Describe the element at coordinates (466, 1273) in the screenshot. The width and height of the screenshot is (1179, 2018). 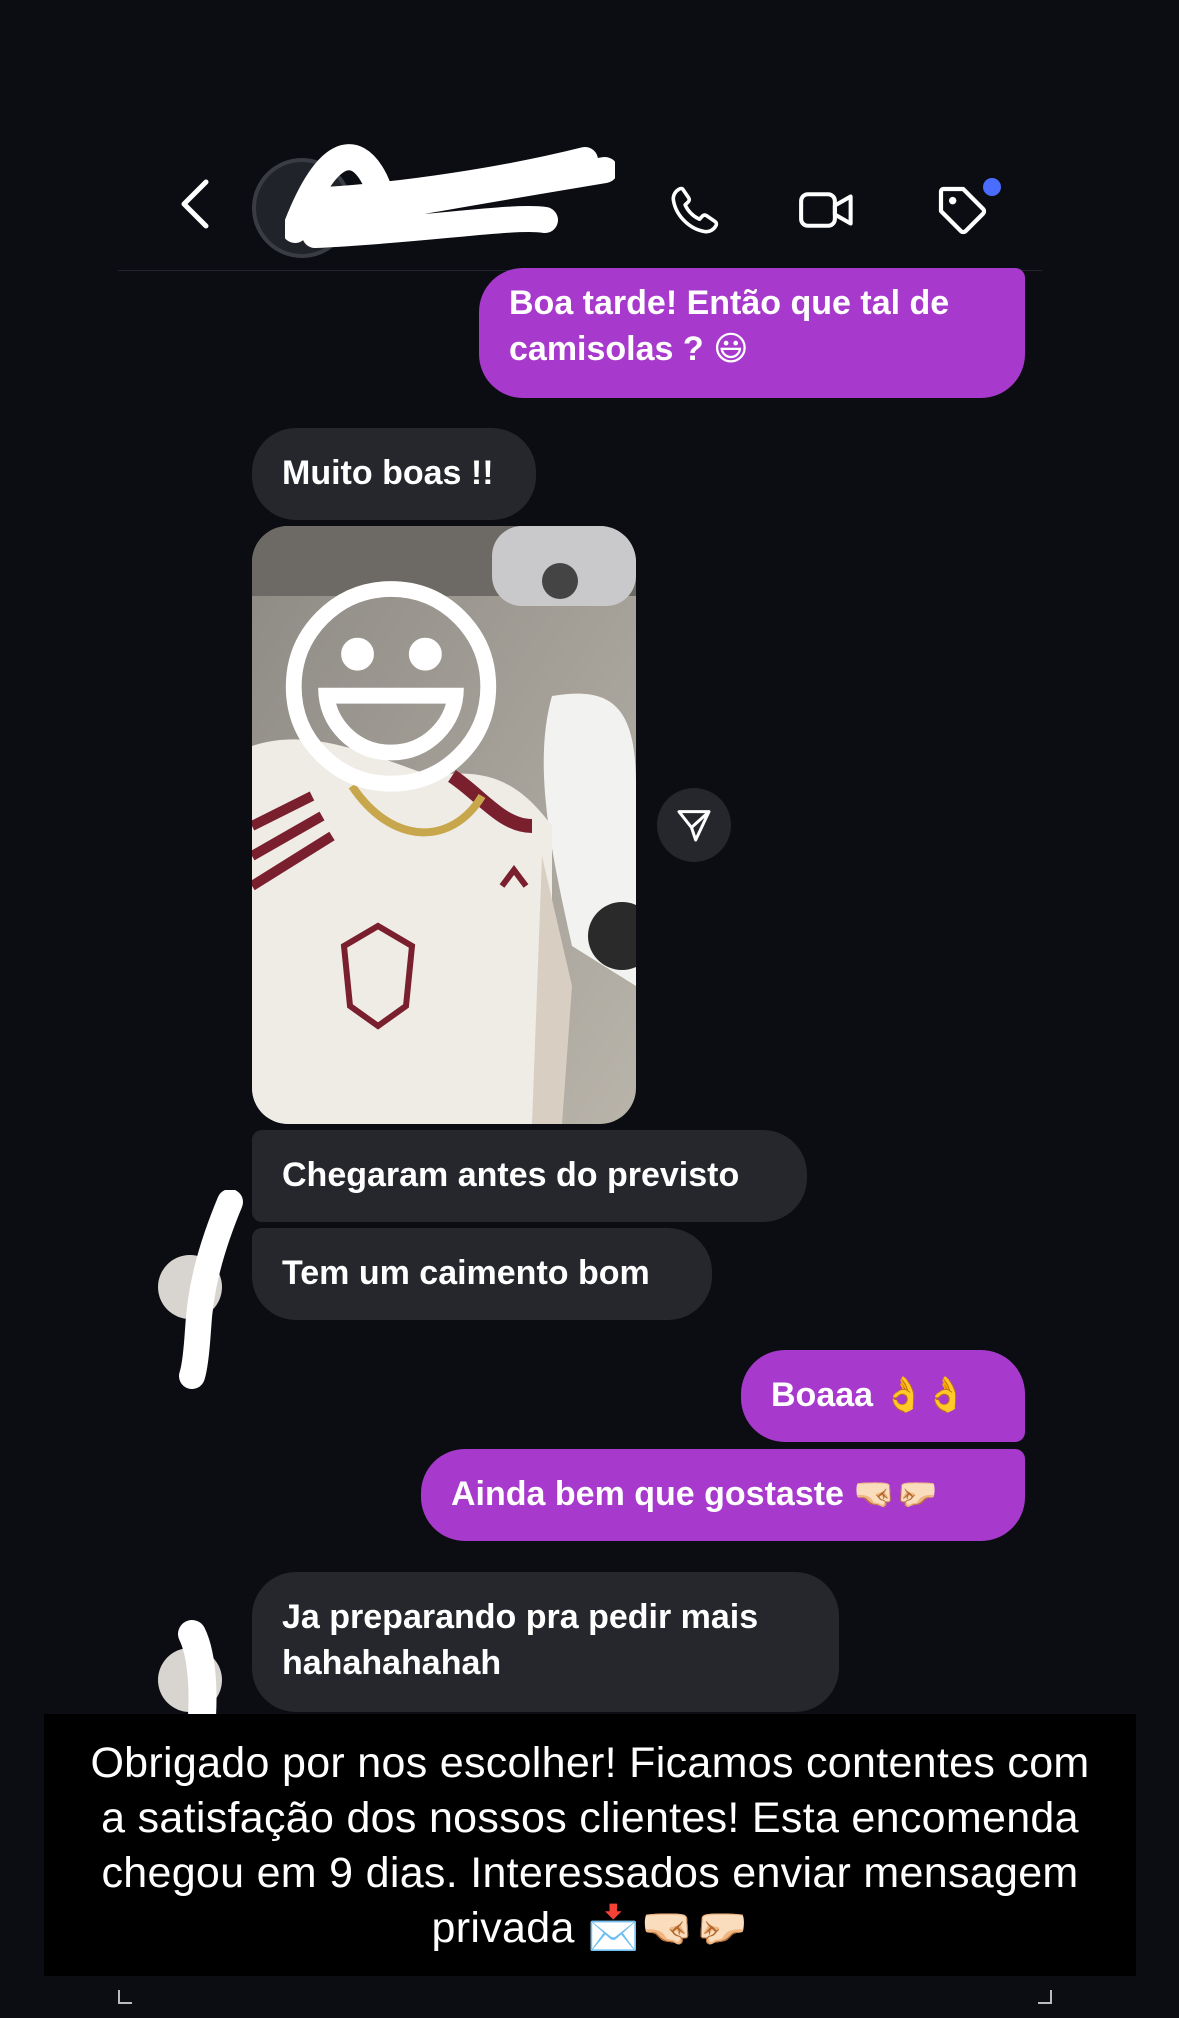
I see `message-text: Tem um caimento bom` at that location.